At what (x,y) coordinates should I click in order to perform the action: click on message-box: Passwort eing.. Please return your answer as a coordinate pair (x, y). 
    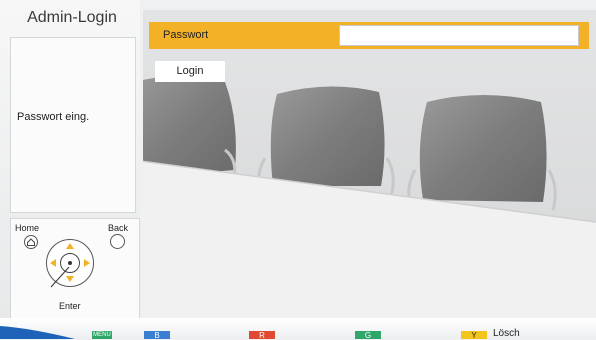
    Looking at the image, I should click on (73, 125).